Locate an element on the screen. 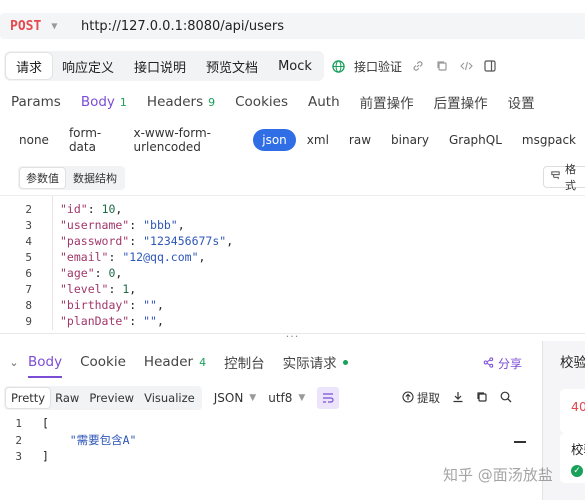 This screenshot has width=585, height=500. status-dot is located at coordinates (345, 362).